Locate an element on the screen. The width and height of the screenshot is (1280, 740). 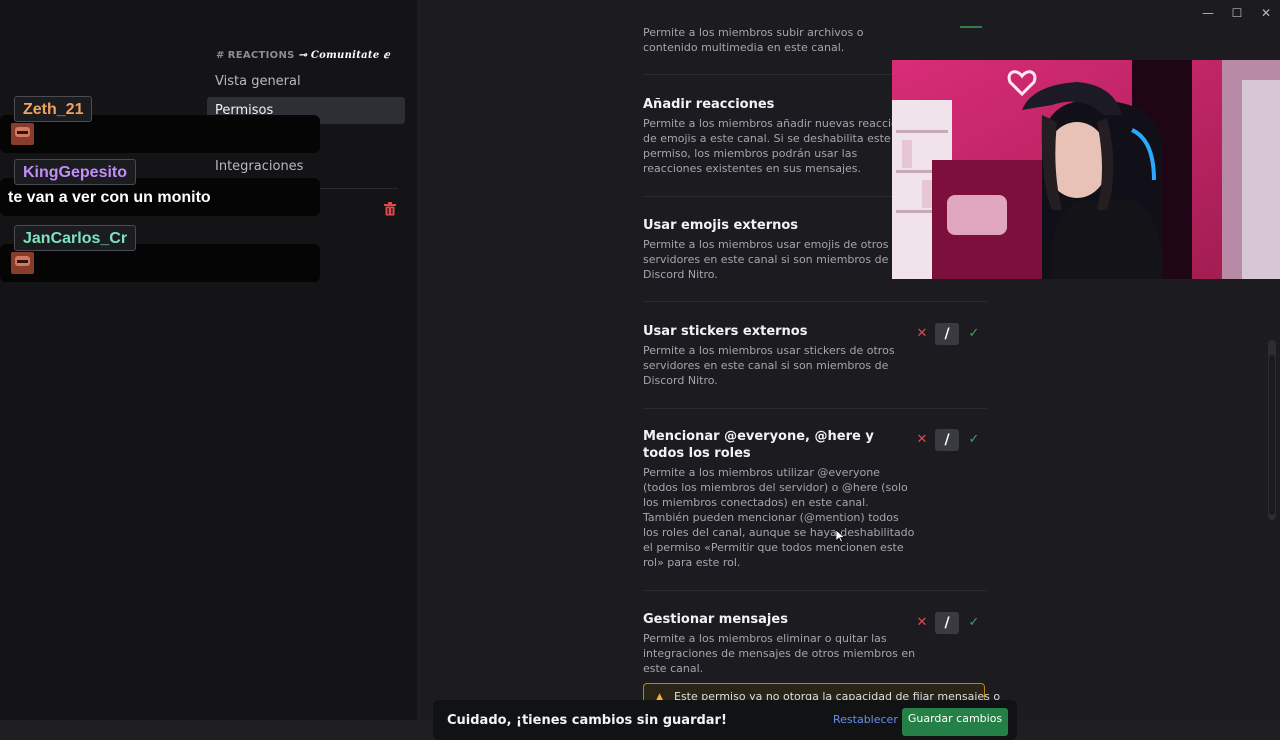
mouse-cursor-icon is located at coordinates (840, 536).